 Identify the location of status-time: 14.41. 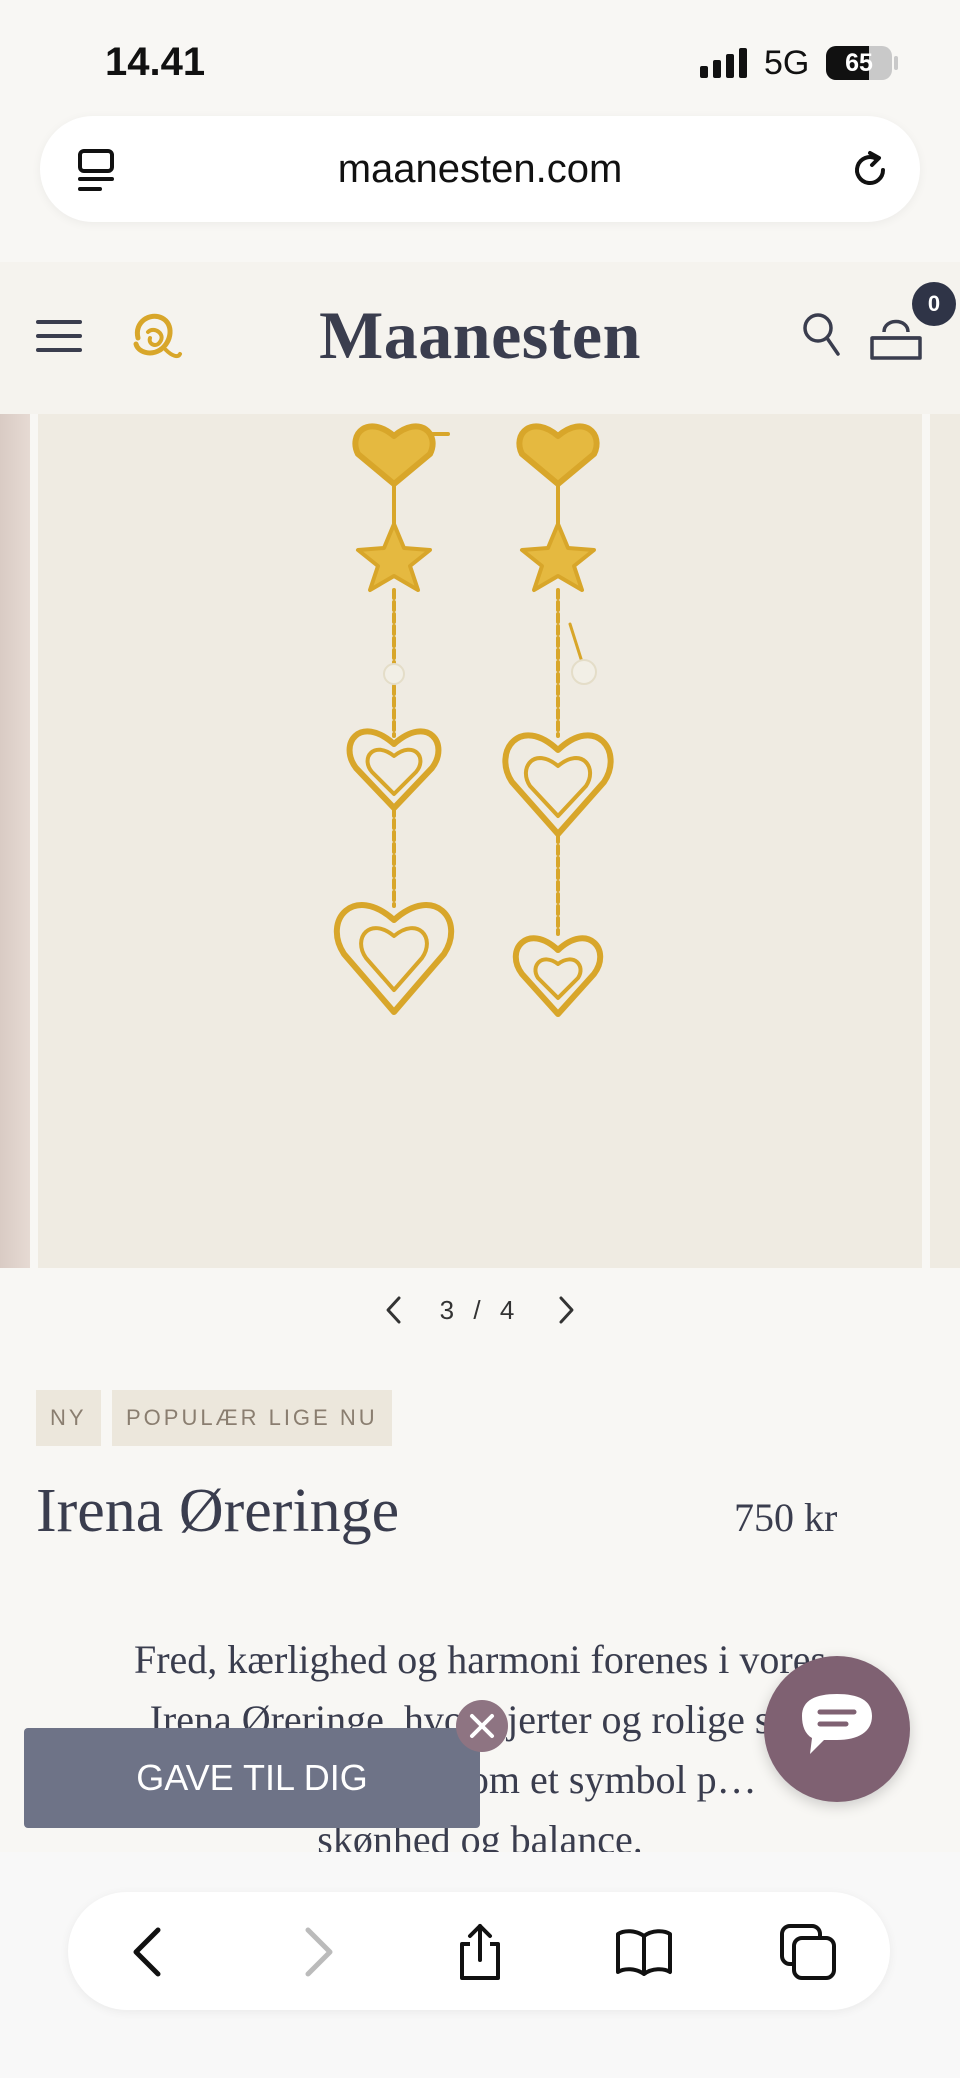
(155, 62).